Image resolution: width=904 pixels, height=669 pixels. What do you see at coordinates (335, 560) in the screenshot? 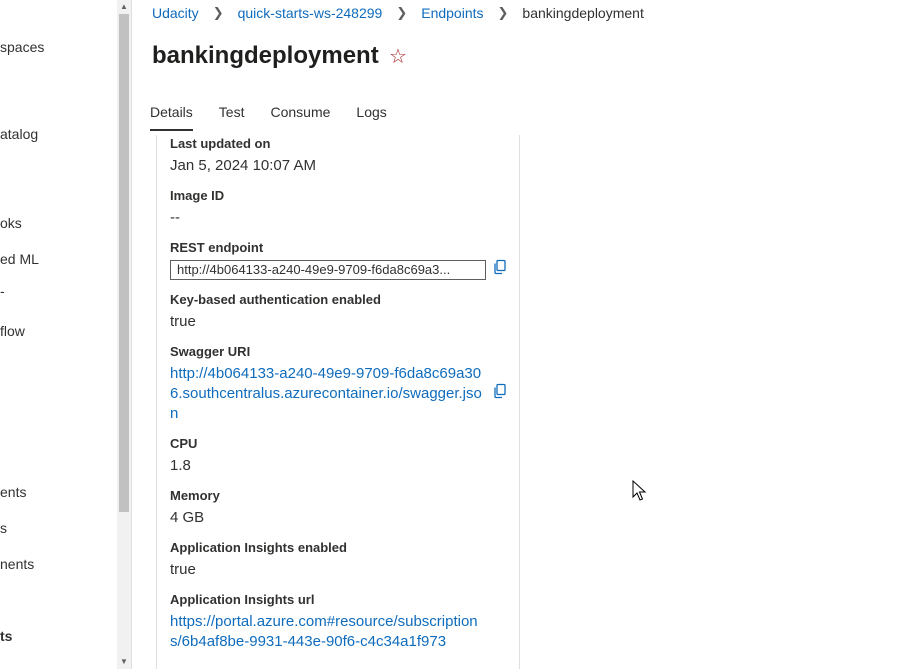
I see `field-app-insights-enabled: Application Insights enabled true` at bounding box center [335, 560].